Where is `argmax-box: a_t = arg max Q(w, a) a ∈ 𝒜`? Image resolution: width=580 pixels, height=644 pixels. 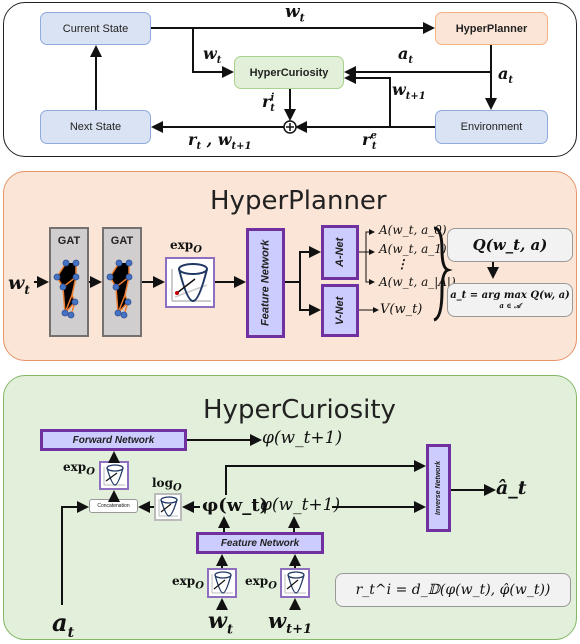
argmax-box: a_t = arg max Q(w, a) a ∈ 𝒜 is located at coordinates (510, 300).